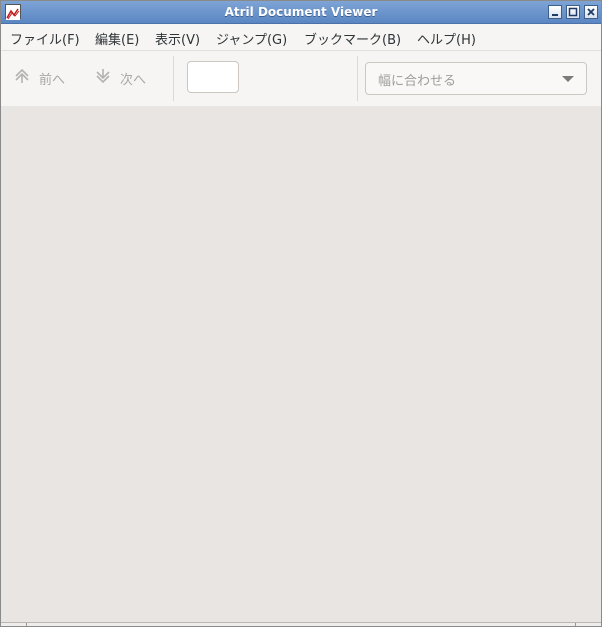  I want to click on minimize-icon, so click(555, 14).